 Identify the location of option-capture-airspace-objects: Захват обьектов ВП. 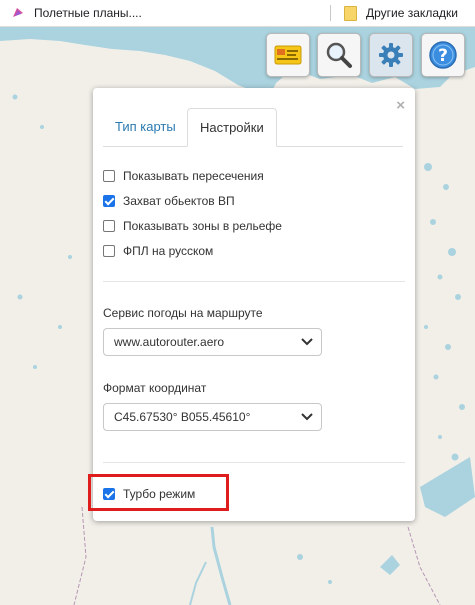
(169, 201).